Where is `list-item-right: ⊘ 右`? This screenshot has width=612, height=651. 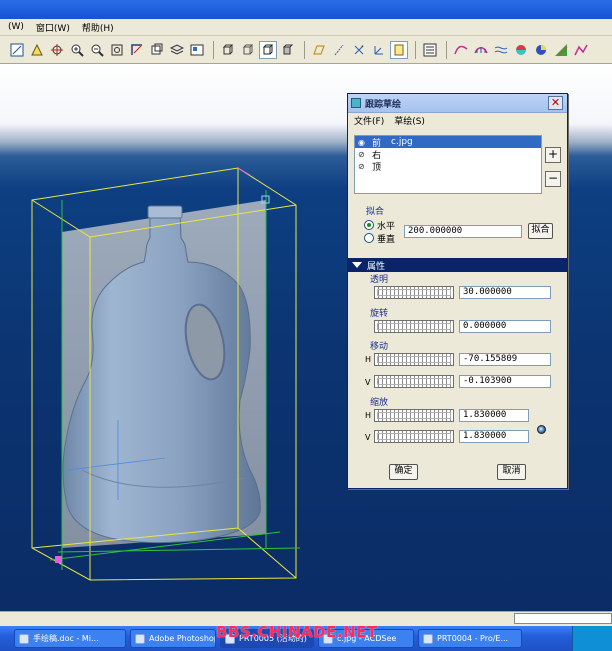 list-item-right: ⊘ 右 is located at coordinates (448, 154).